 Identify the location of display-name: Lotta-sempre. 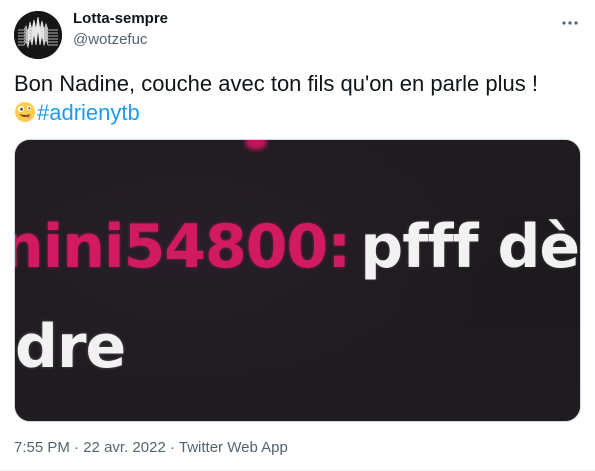
(120, 18).